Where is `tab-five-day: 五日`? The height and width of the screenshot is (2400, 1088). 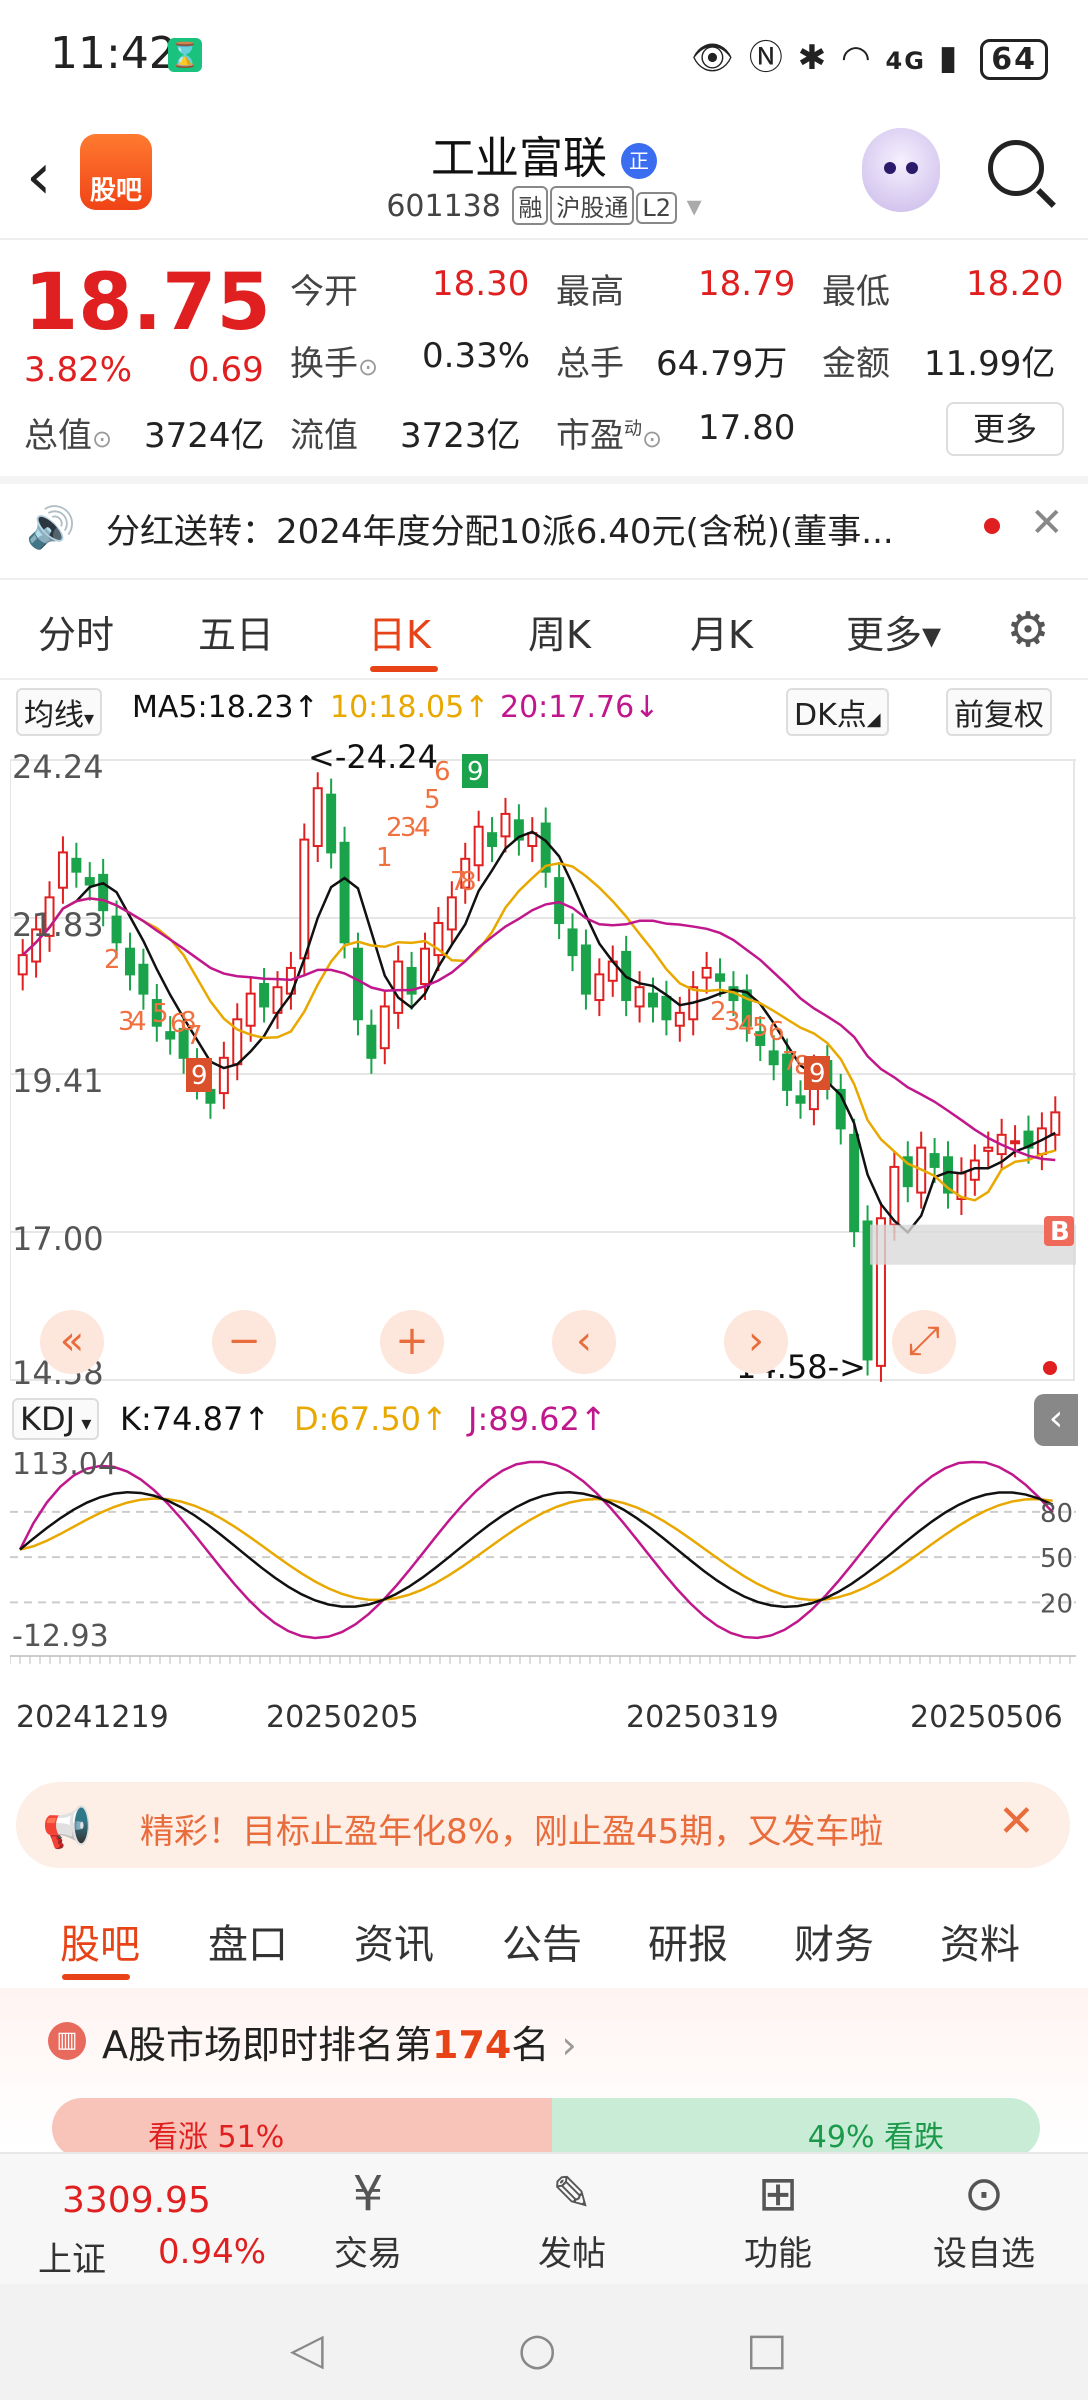 tab-five-day: 五日 is located at coordinates (236, 631).